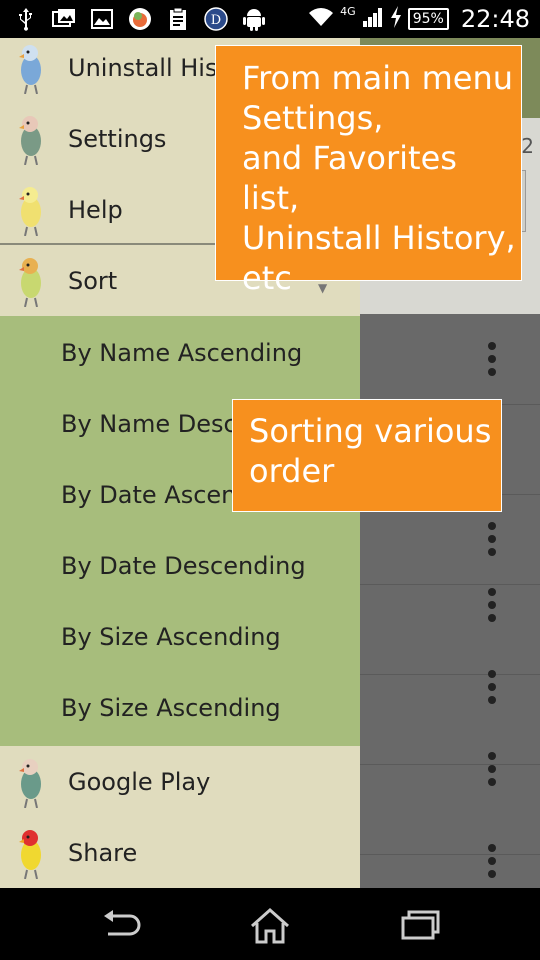  Describe the element at coordinates (396, 19) in the screenshot. I see `charging-icon` at that location.